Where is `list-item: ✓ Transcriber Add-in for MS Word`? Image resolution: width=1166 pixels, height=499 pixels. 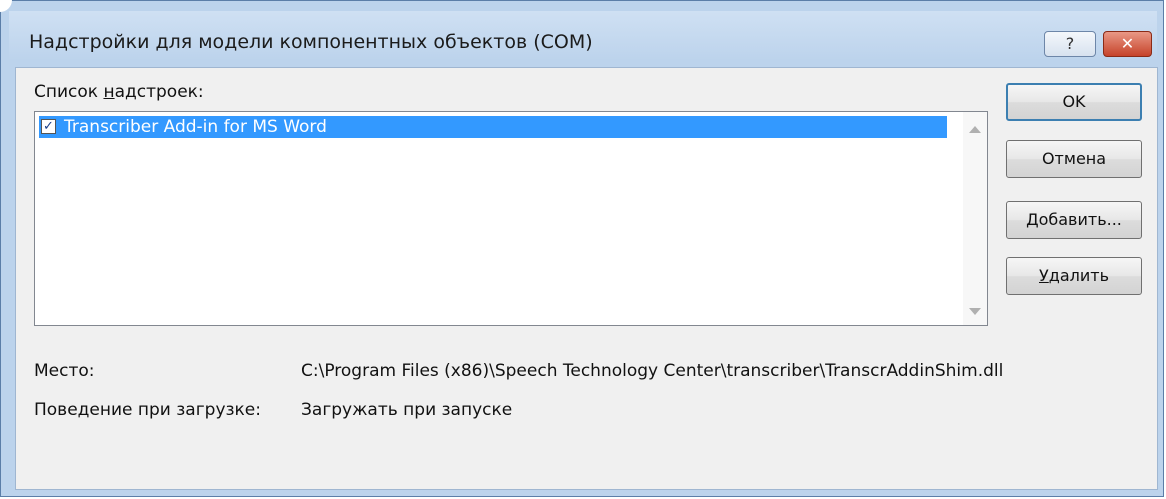 list-item: ✓ Transcriber Add-in for MS Word is located at coordinates (493, 127).